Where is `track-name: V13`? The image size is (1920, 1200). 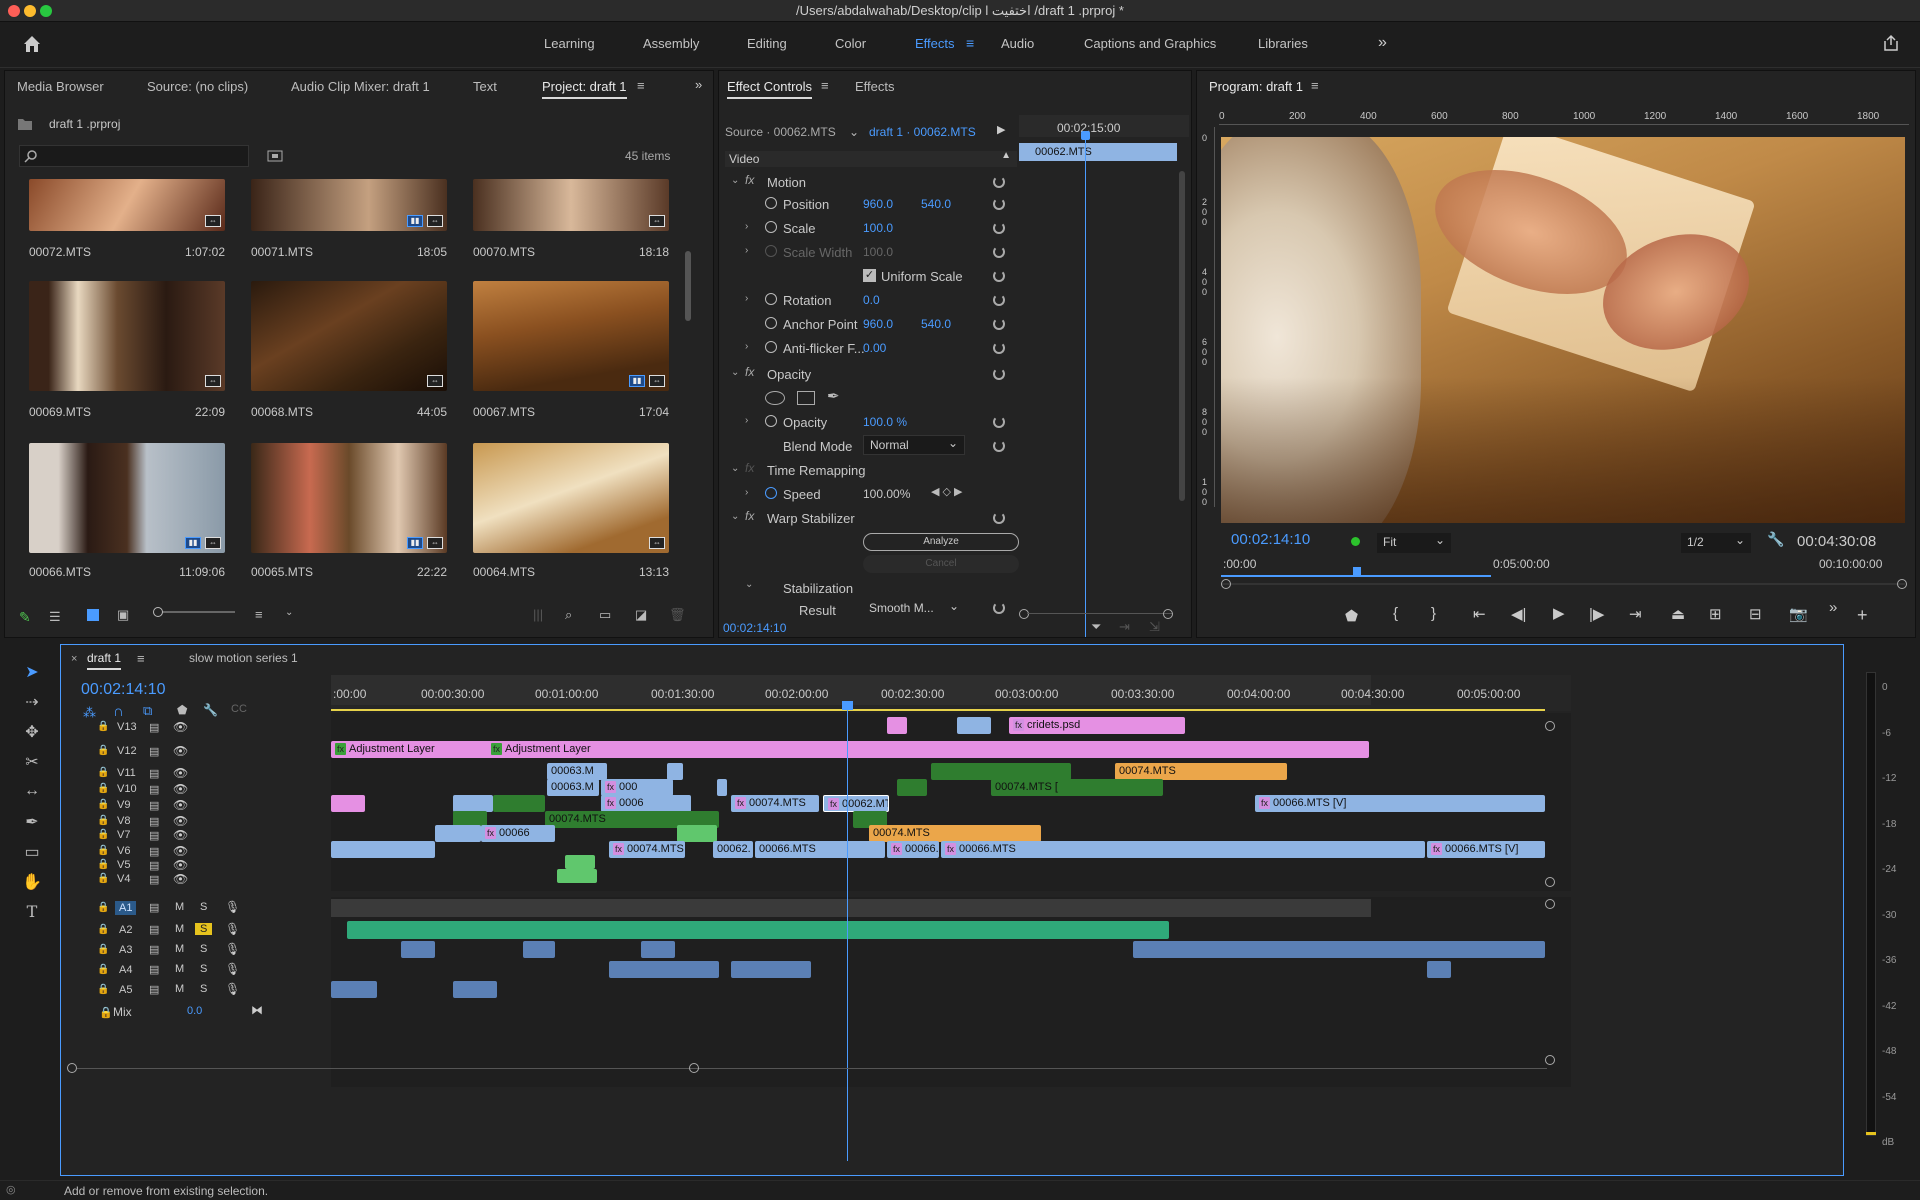
track-name: V13 is located at coordinates (127, 727).